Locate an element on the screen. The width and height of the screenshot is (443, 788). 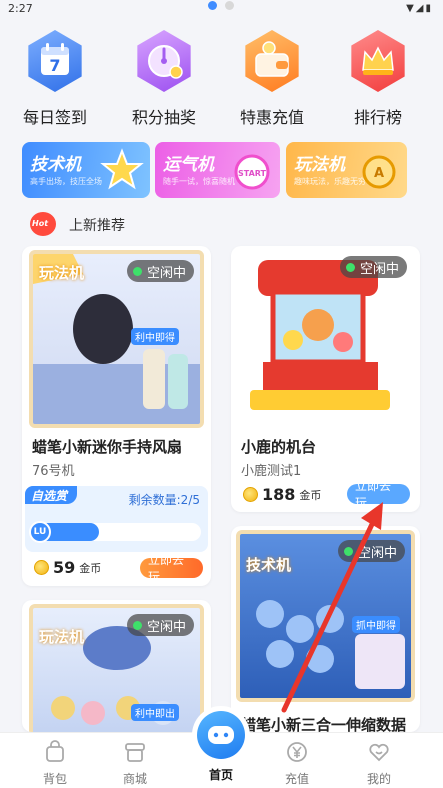
home-button is located at coordinates (221, 735).